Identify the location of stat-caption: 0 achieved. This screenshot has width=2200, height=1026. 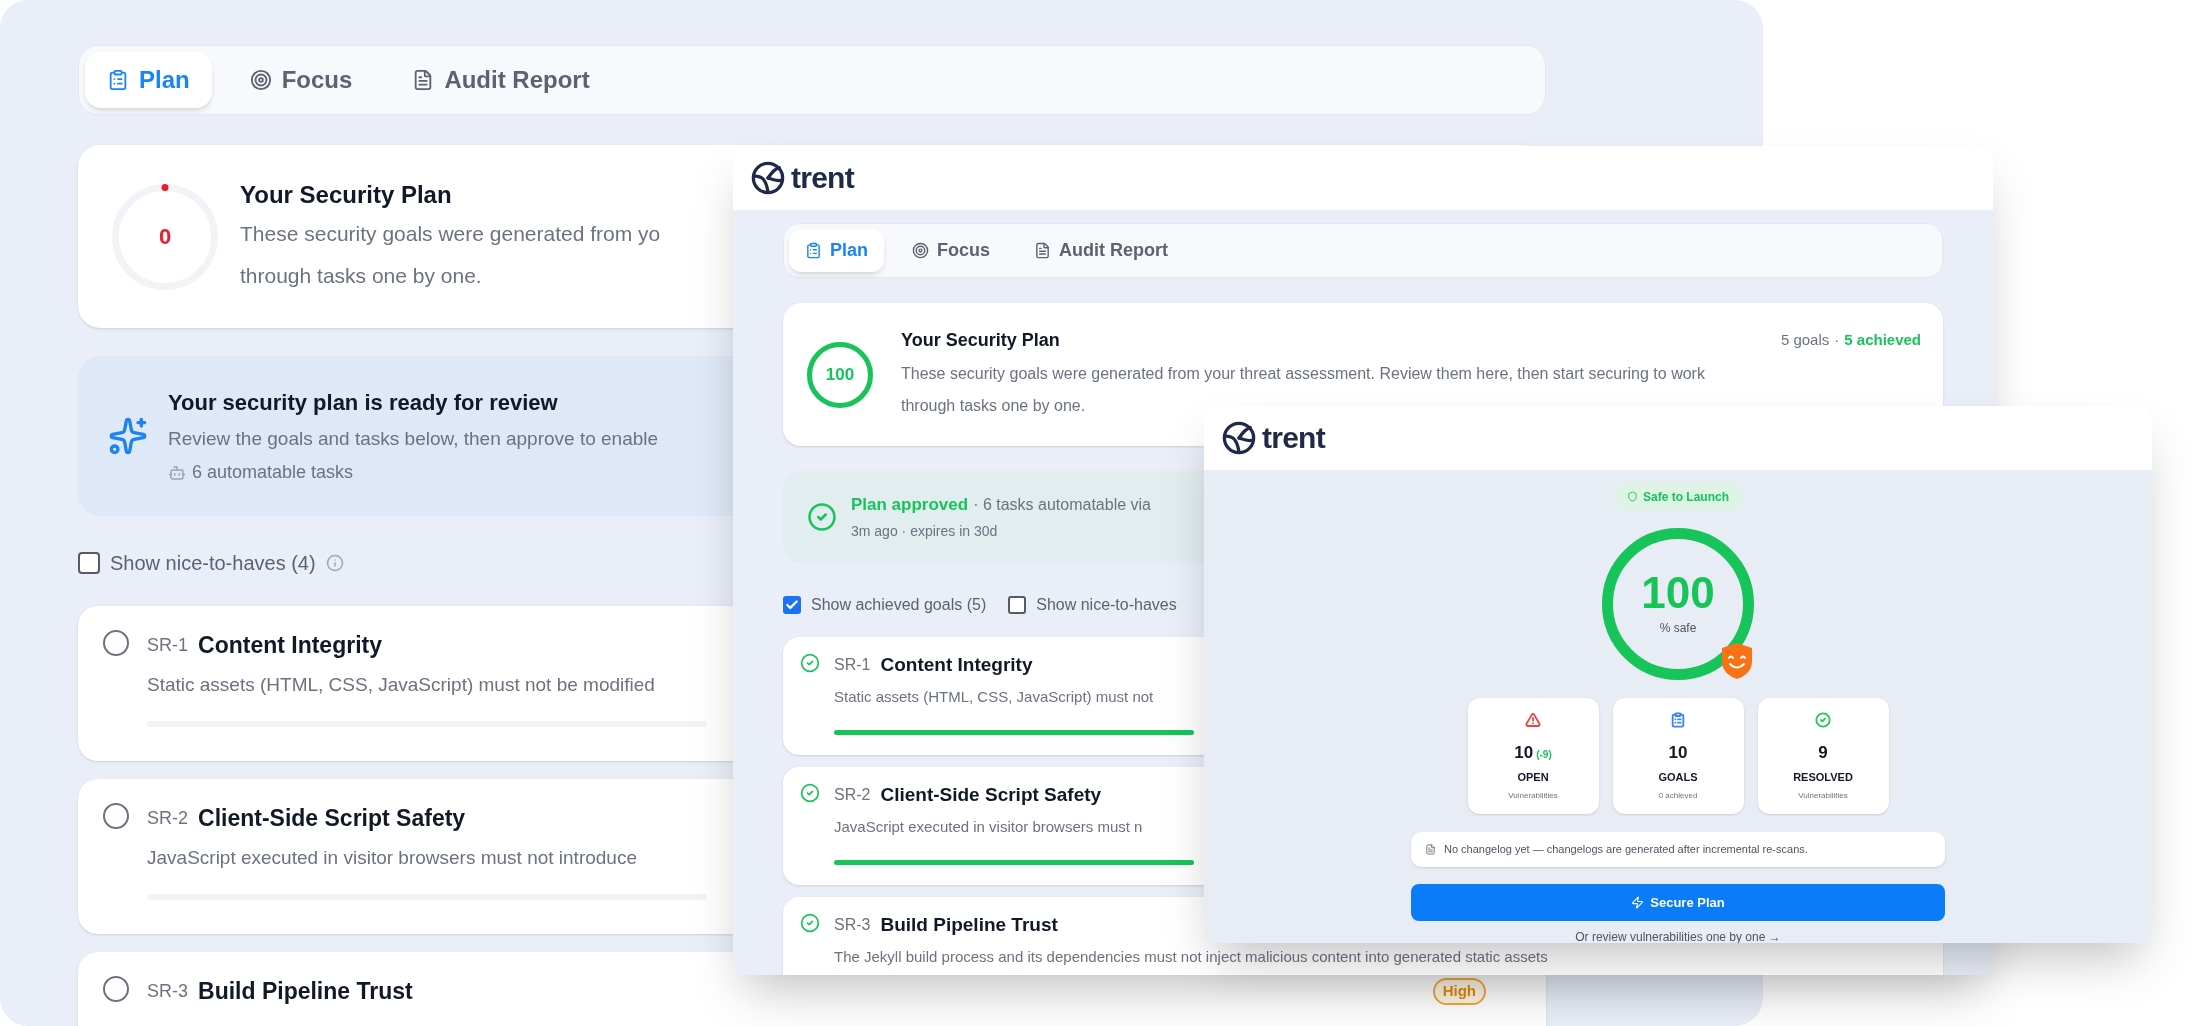
(1678, 796).